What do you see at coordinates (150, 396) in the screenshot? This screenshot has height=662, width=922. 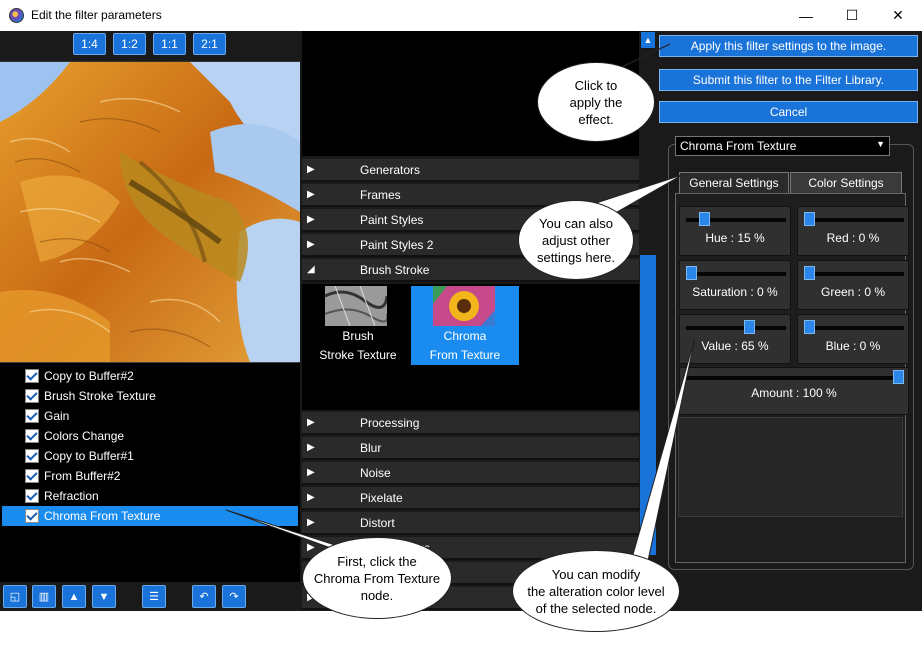 I see `node-item: Brush Stroke Texture` at bounding box center [150, 396].